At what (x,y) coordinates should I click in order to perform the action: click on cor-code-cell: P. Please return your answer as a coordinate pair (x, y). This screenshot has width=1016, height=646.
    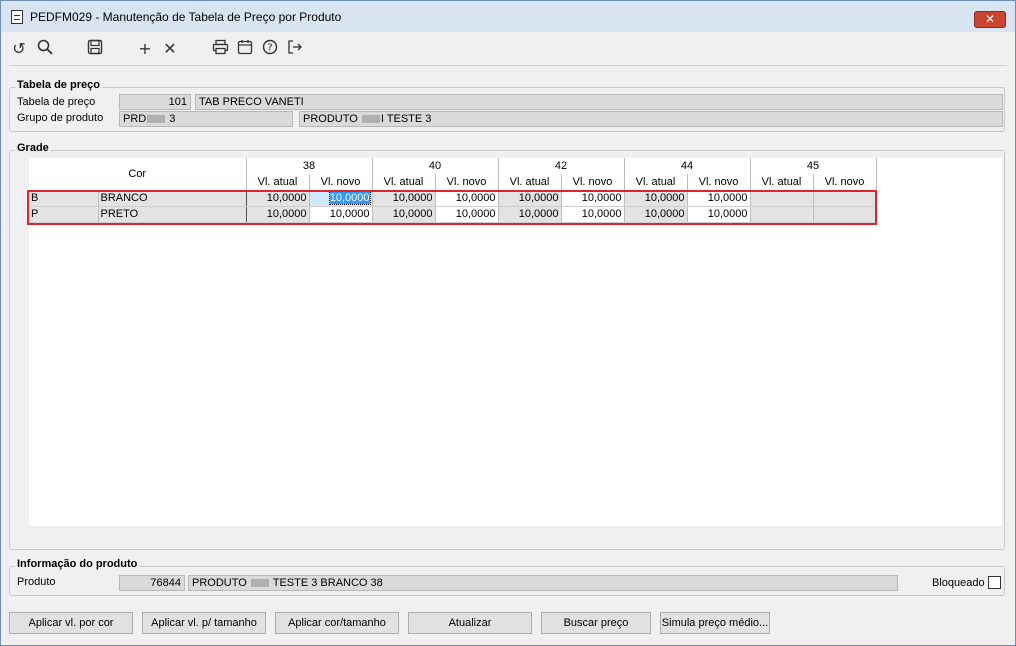
    Looking at the image, I should click on (64, 214).